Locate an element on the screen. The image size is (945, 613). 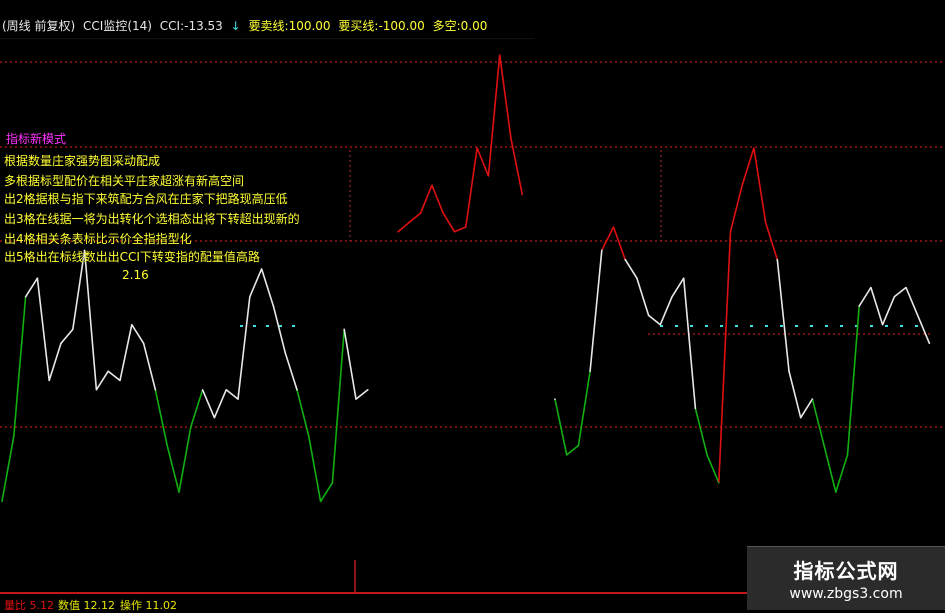
buy-line-value: 要买线:-100.00 is located at coordinates (381, 26).